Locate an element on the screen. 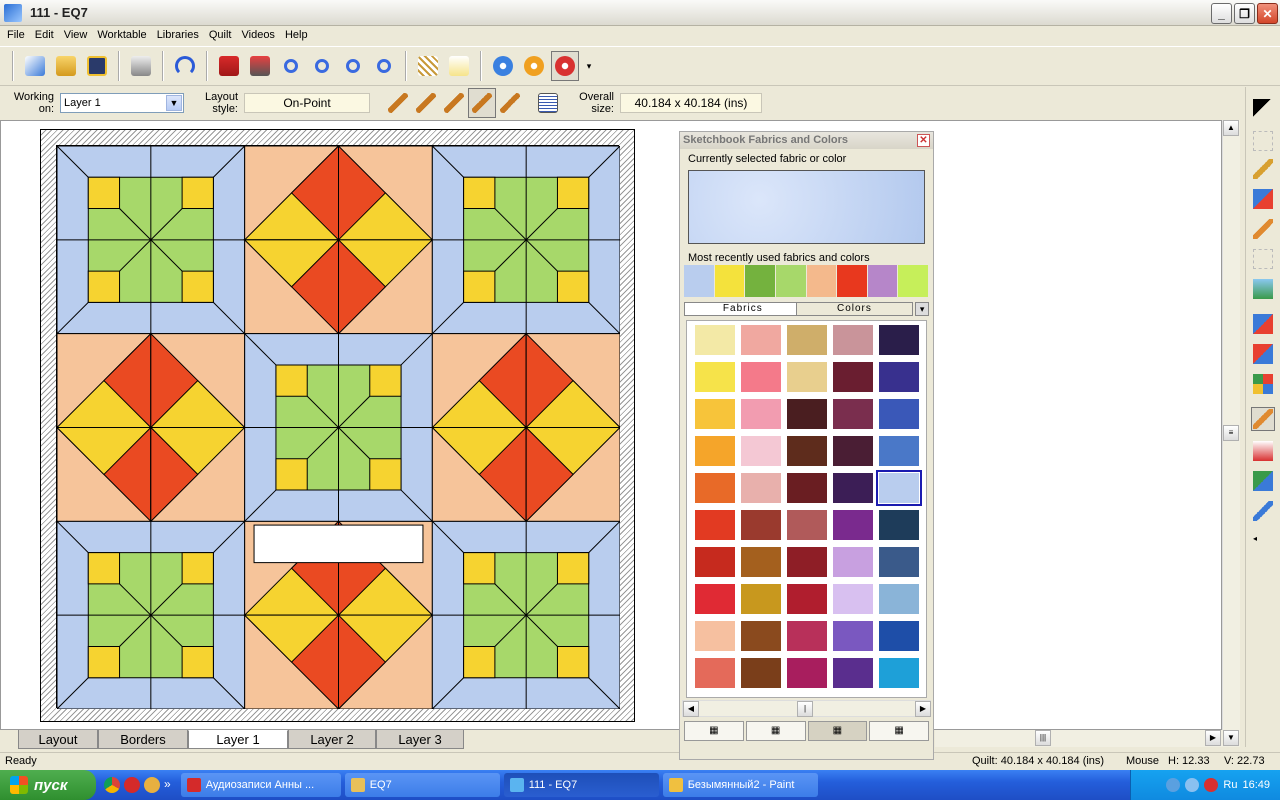 This screenshot has width=1280, height=800. panel-close-icon: ✕ is located at coordinates (923, 140).